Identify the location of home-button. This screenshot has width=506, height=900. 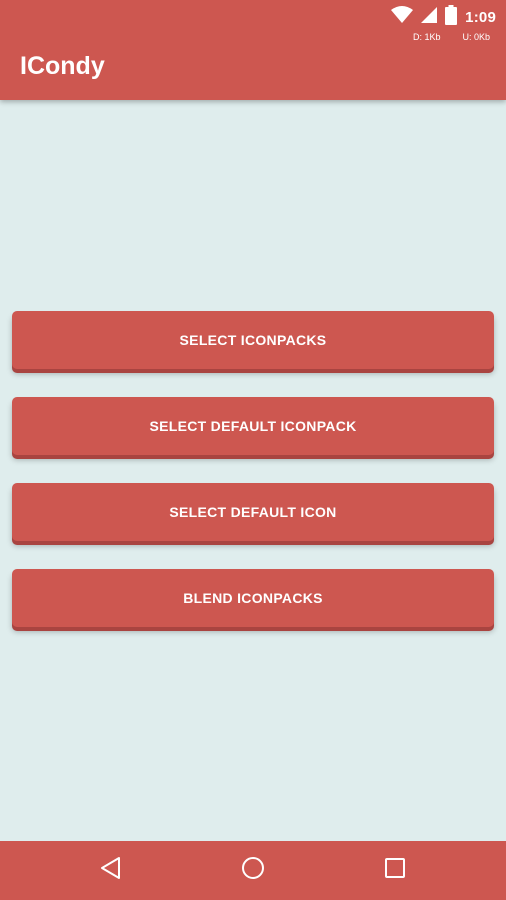
(253, 870).